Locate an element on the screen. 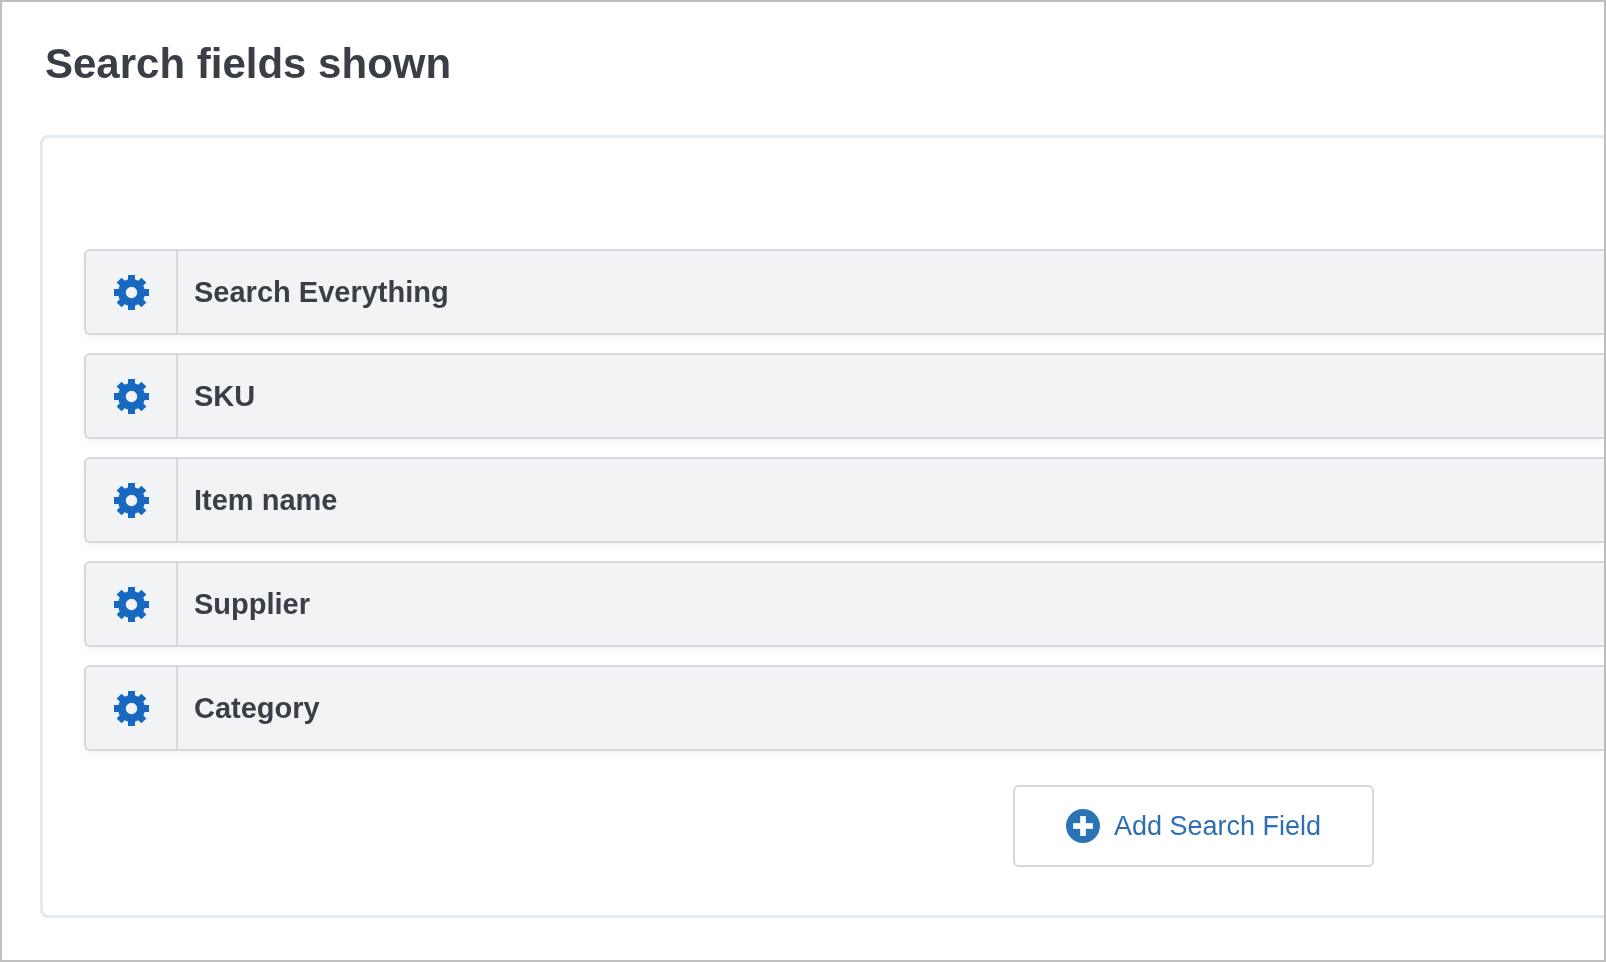 The width and height of the screenshot is (1606, 962). field-label: SKU is located at coordinates (225, 396).